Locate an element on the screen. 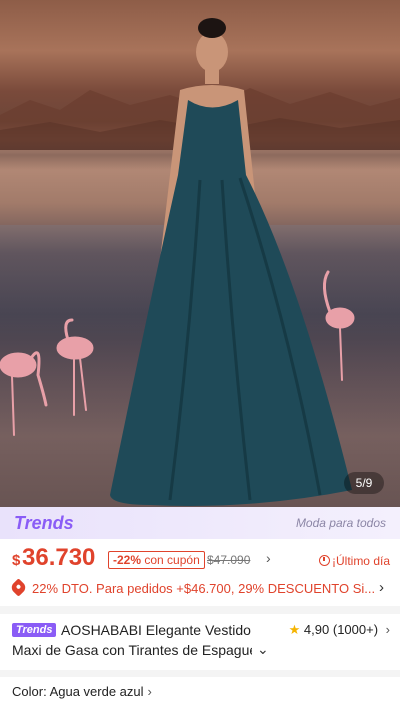 Image resolution: width=400 pixels, height=704 pixels. star-icon: ★ is located at coordinates (294, 629).